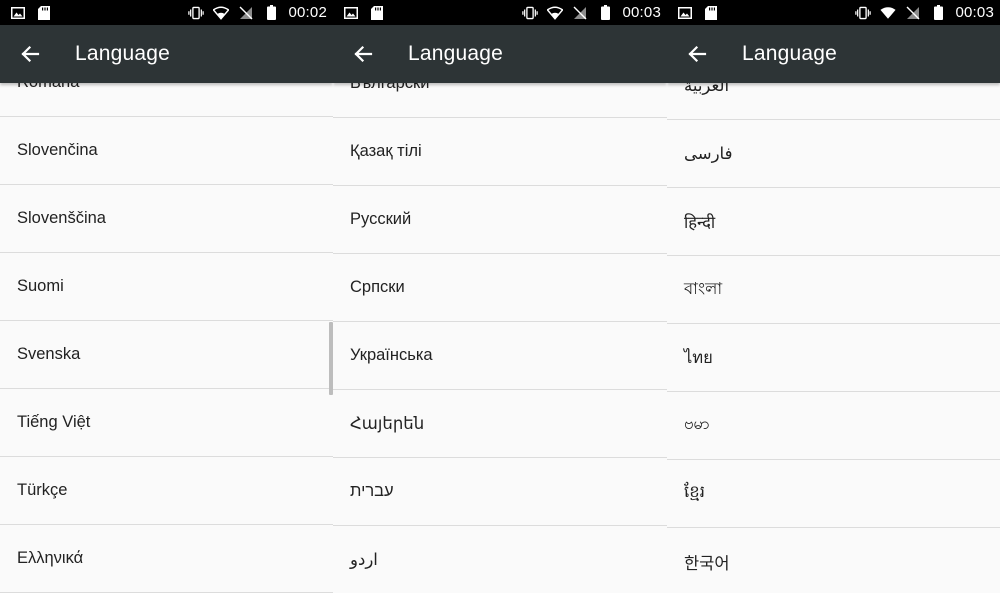 This screenshot has height=593, width=1000. I want to click on language-item: اردو, so click(500, 559).